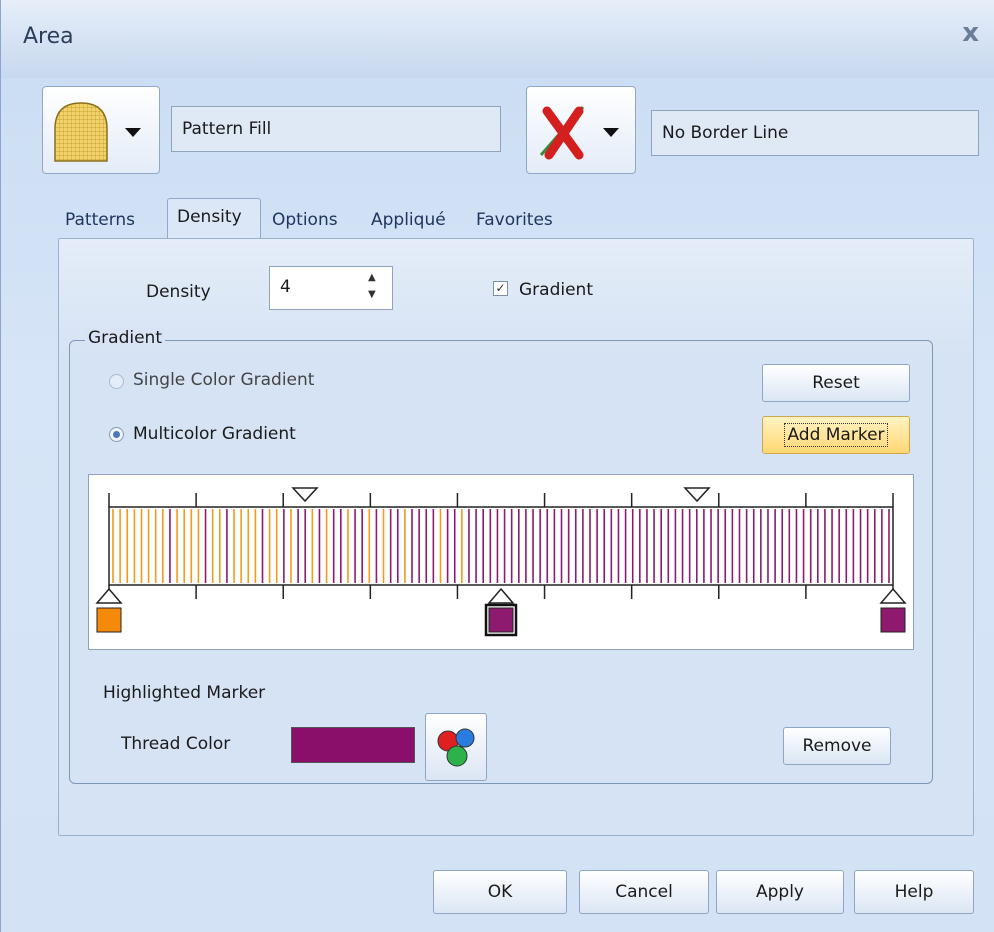  What do you see at coordinates (500, 892) in the screenshot?
I see `ok-button: OK` at bounding box center [500, 892].